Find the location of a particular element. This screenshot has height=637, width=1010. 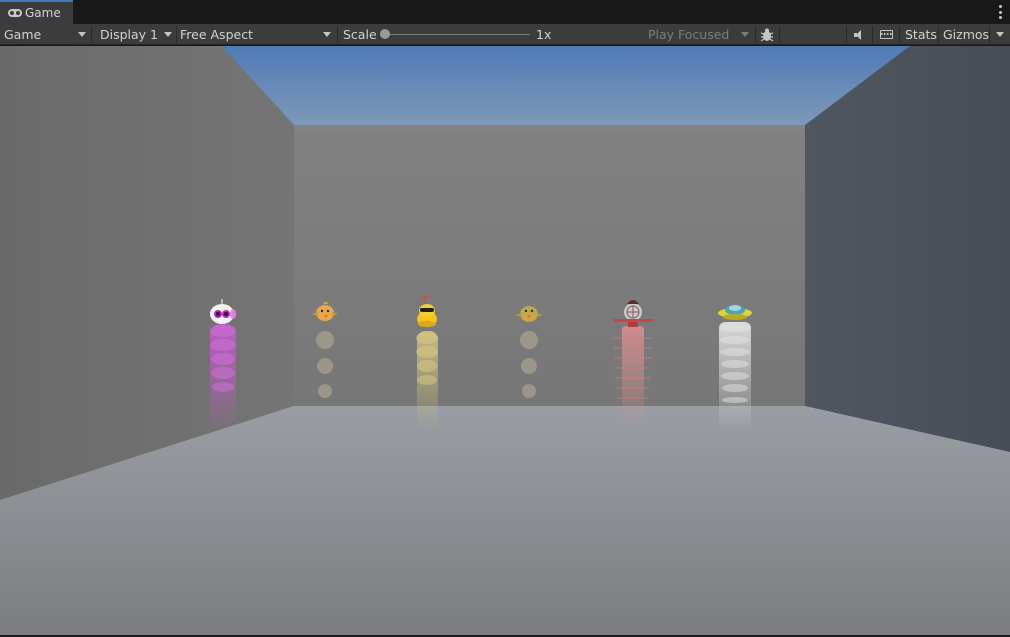

gizmos-dropdown-chevron-icon is located at coordinates (1000, 34).